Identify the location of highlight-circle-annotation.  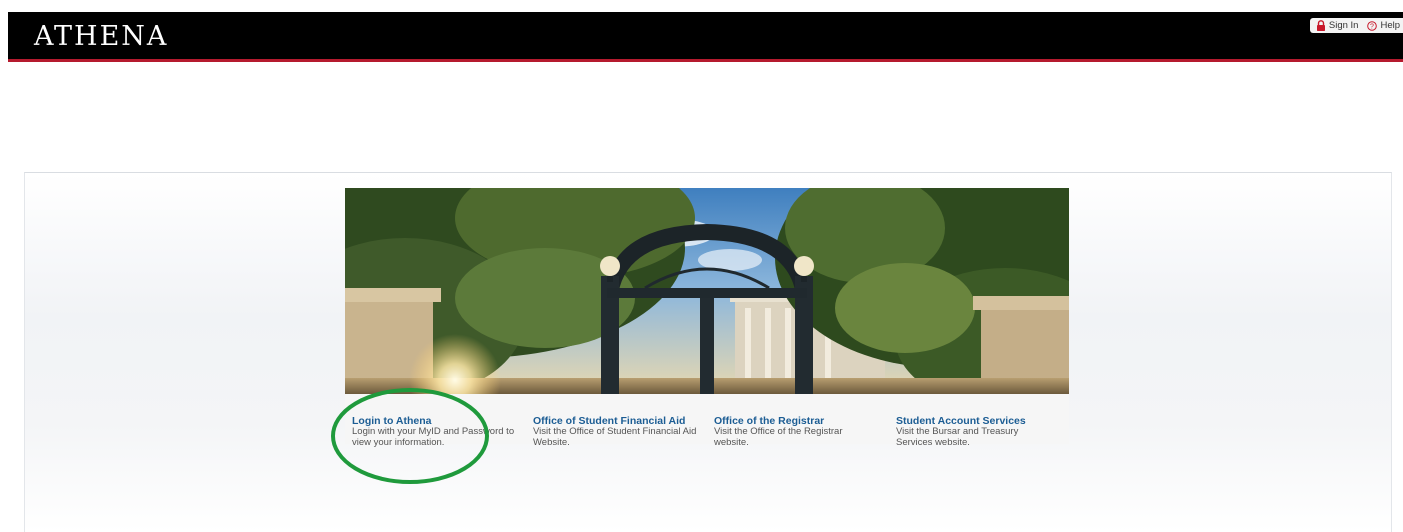
(410, 436).